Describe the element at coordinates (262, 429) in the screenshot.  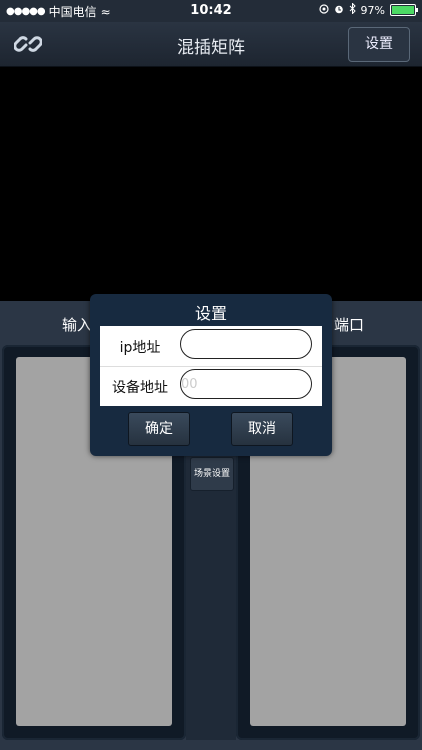
I see `cancel-button: 取消` at that location.